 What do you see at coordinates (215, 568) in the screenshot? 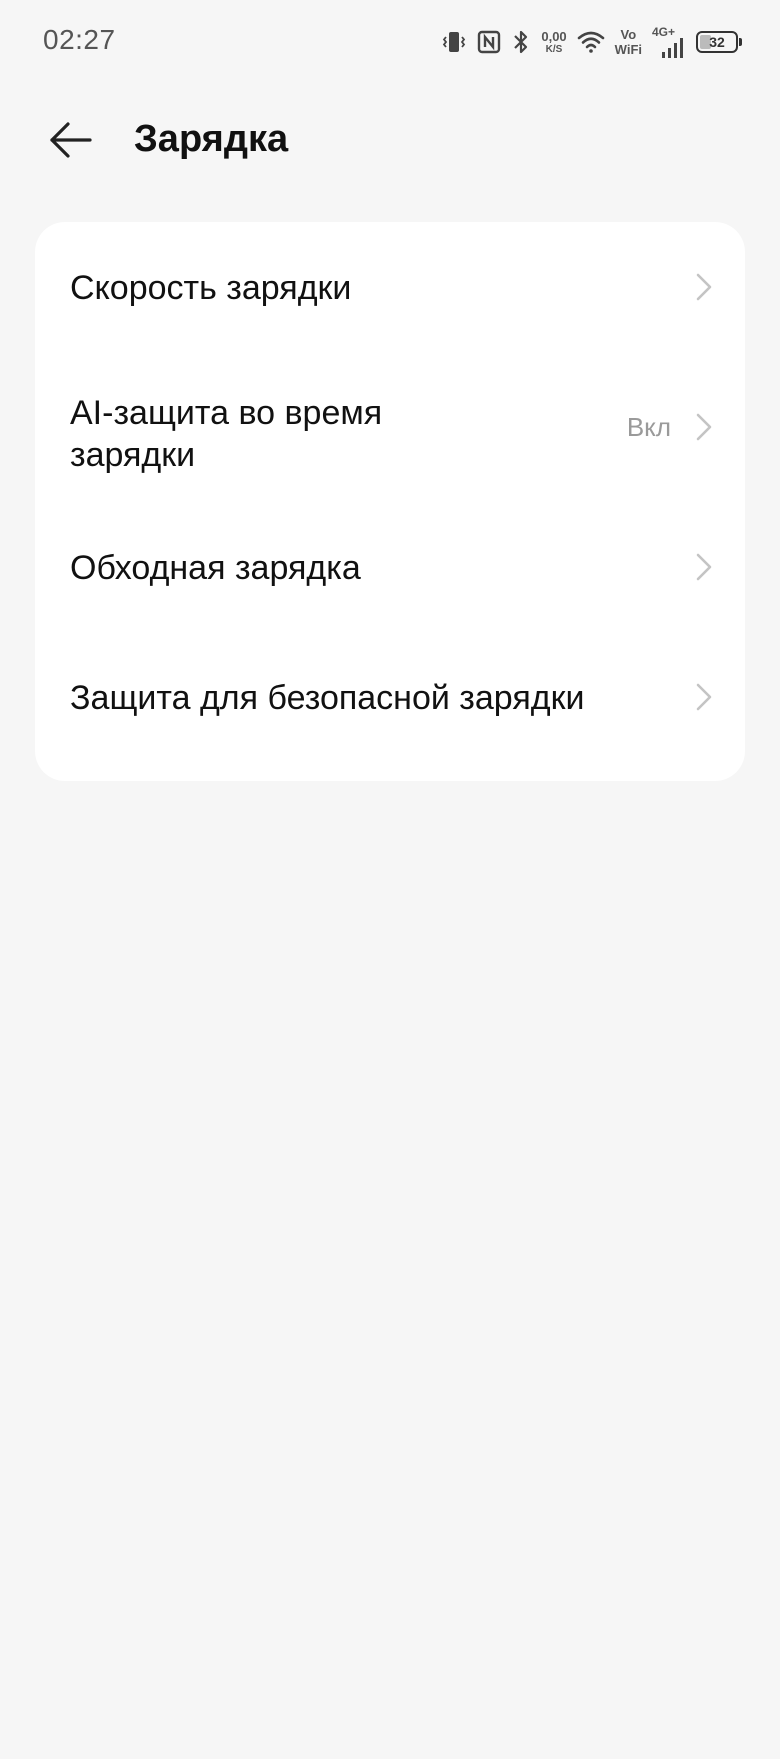
I see `settings-item-label: Обходная зарядка` at bounding box center [215, 568].